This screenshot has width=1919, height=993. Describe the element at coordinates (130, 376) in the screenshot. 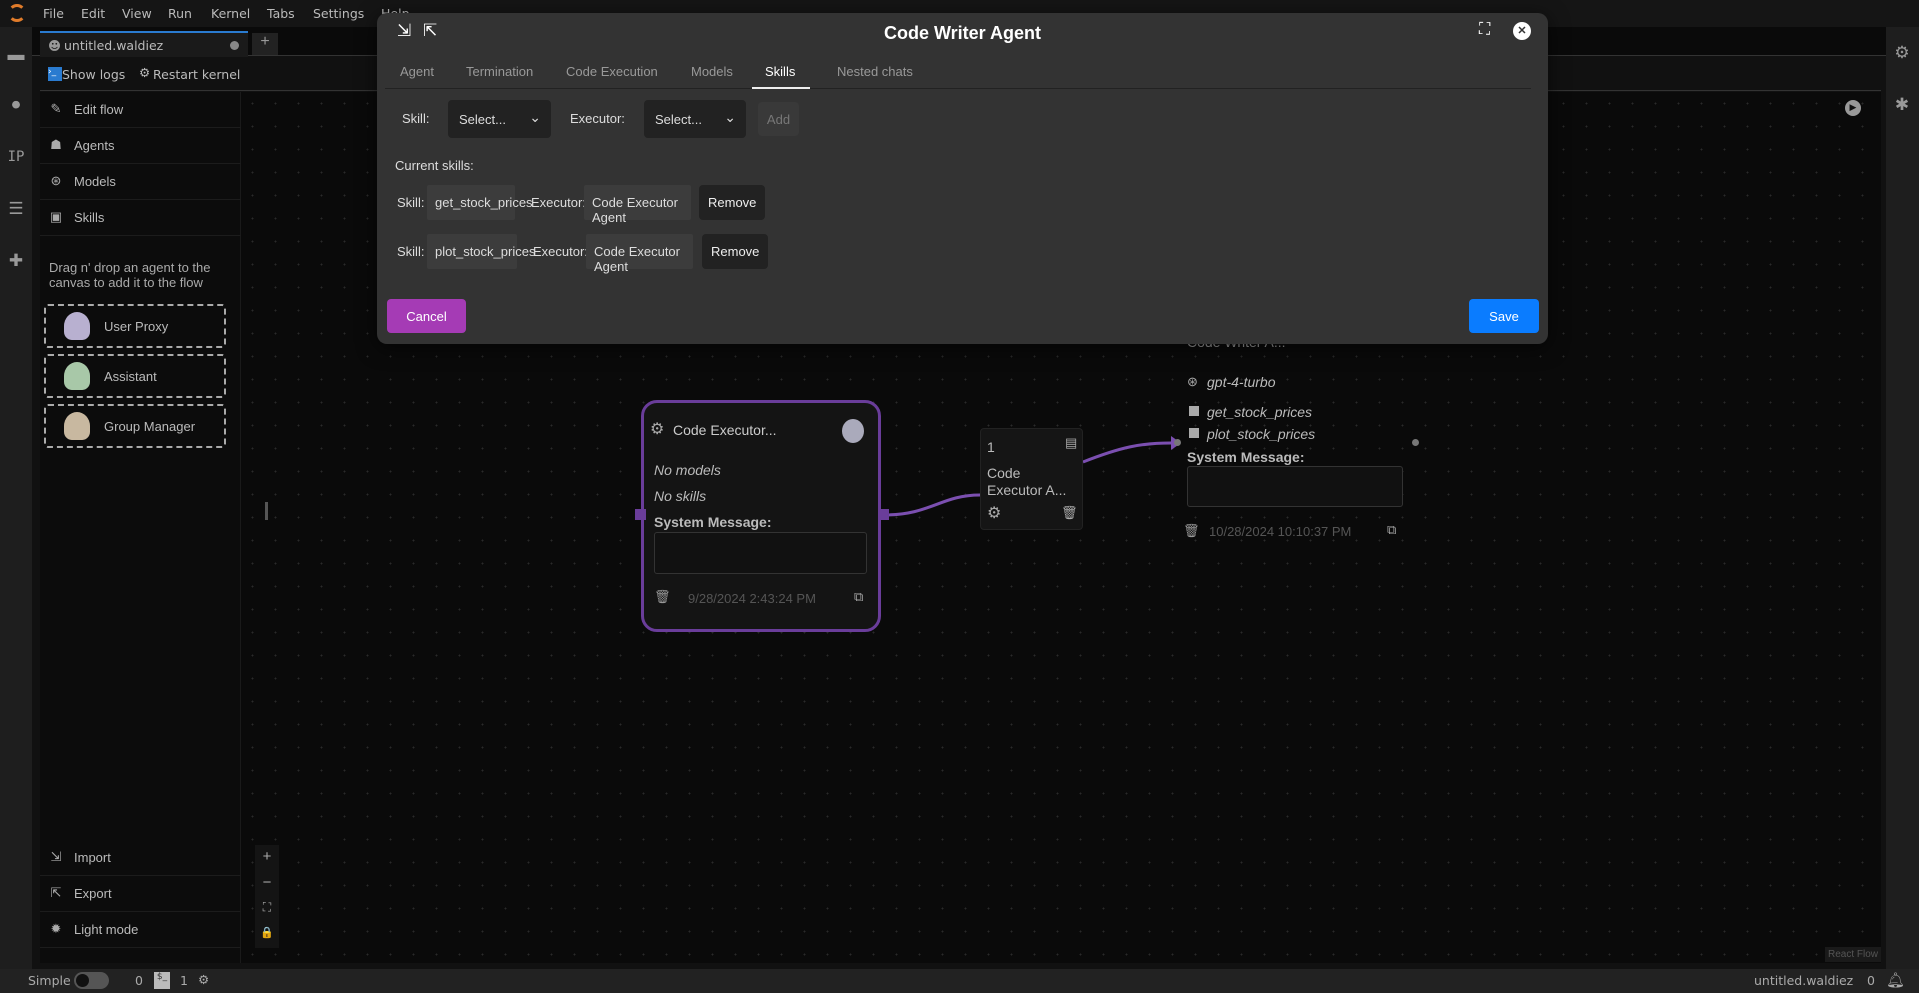

I see `agent-label: Assistant` at that location.